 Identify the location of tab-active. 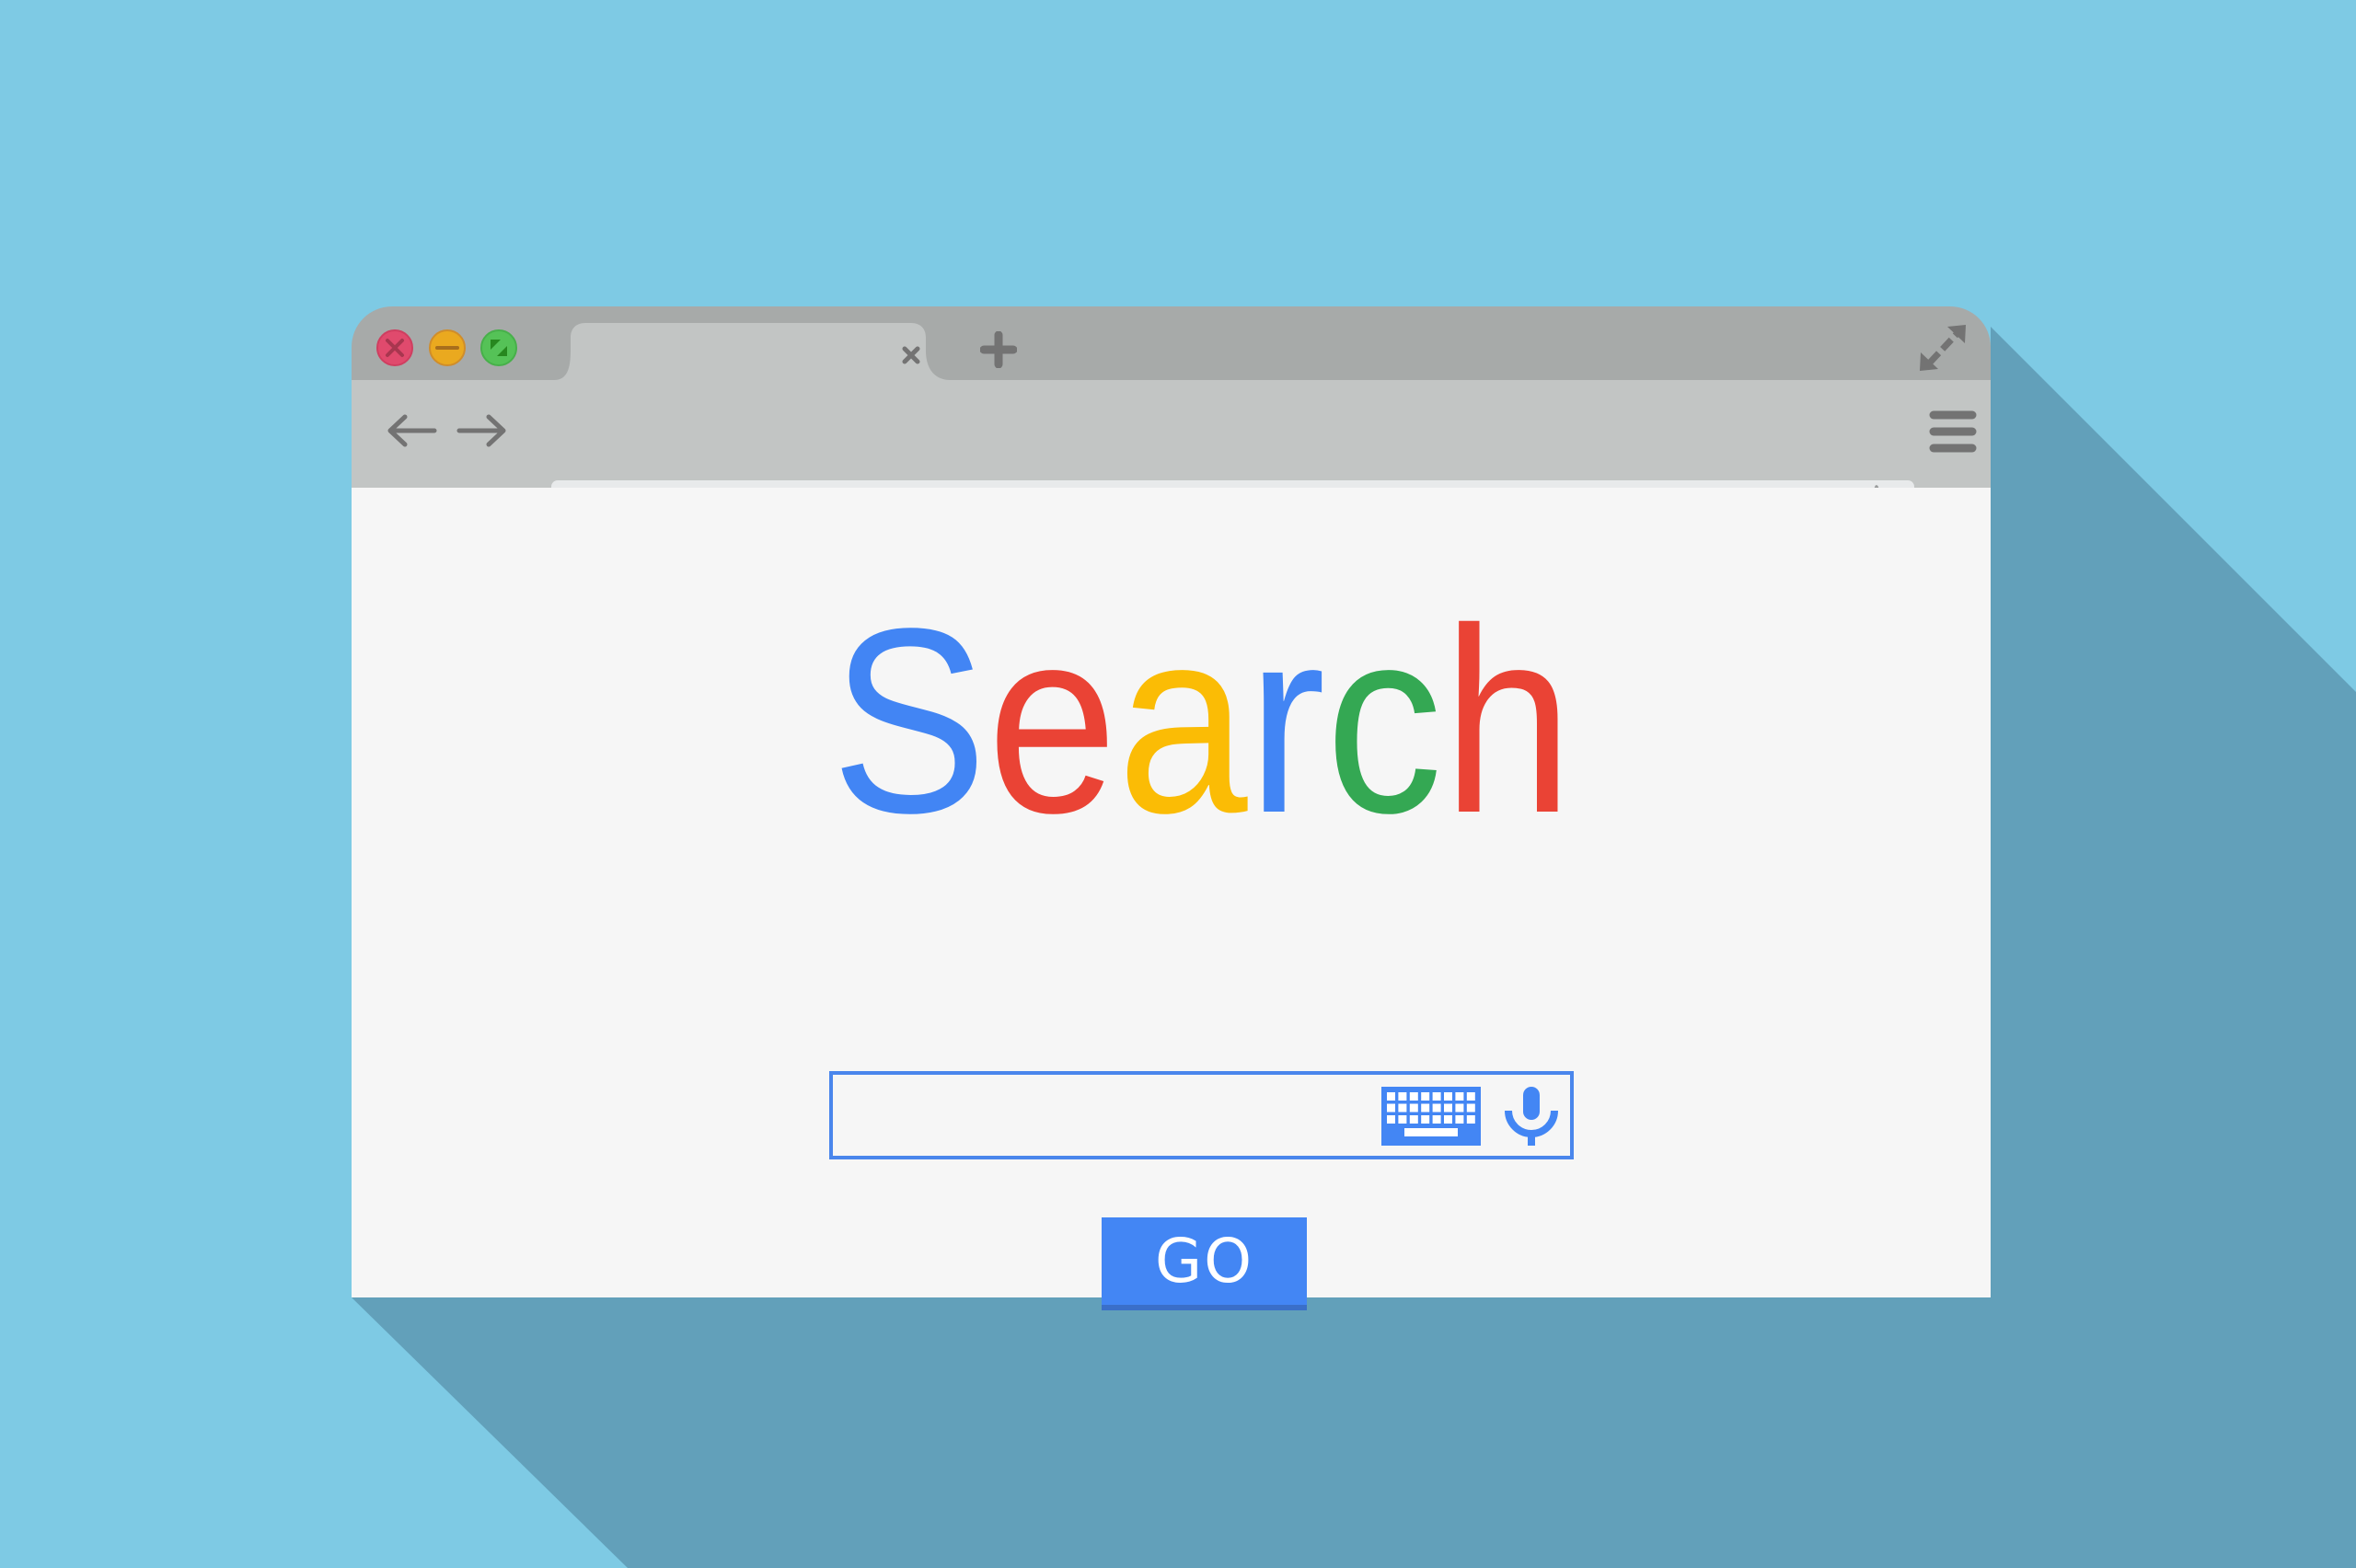
(752, 351).